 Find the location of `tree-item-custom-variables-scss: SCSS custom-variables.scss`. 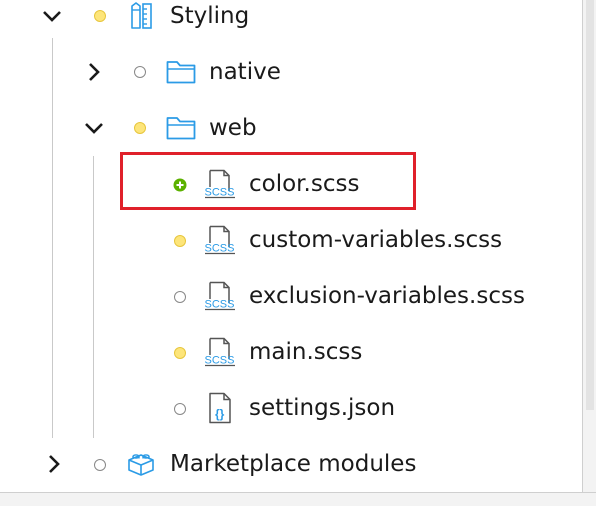

tree-item-custom-variables-scss: SCSS custom-variables.scss is located at coordinates (291, 240).